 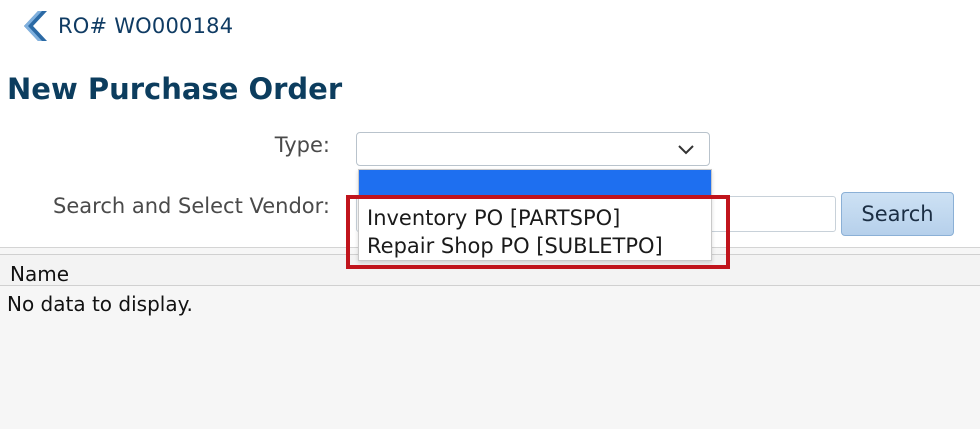 I want to click on column-header-name: Name, so click(x=39, y=274).